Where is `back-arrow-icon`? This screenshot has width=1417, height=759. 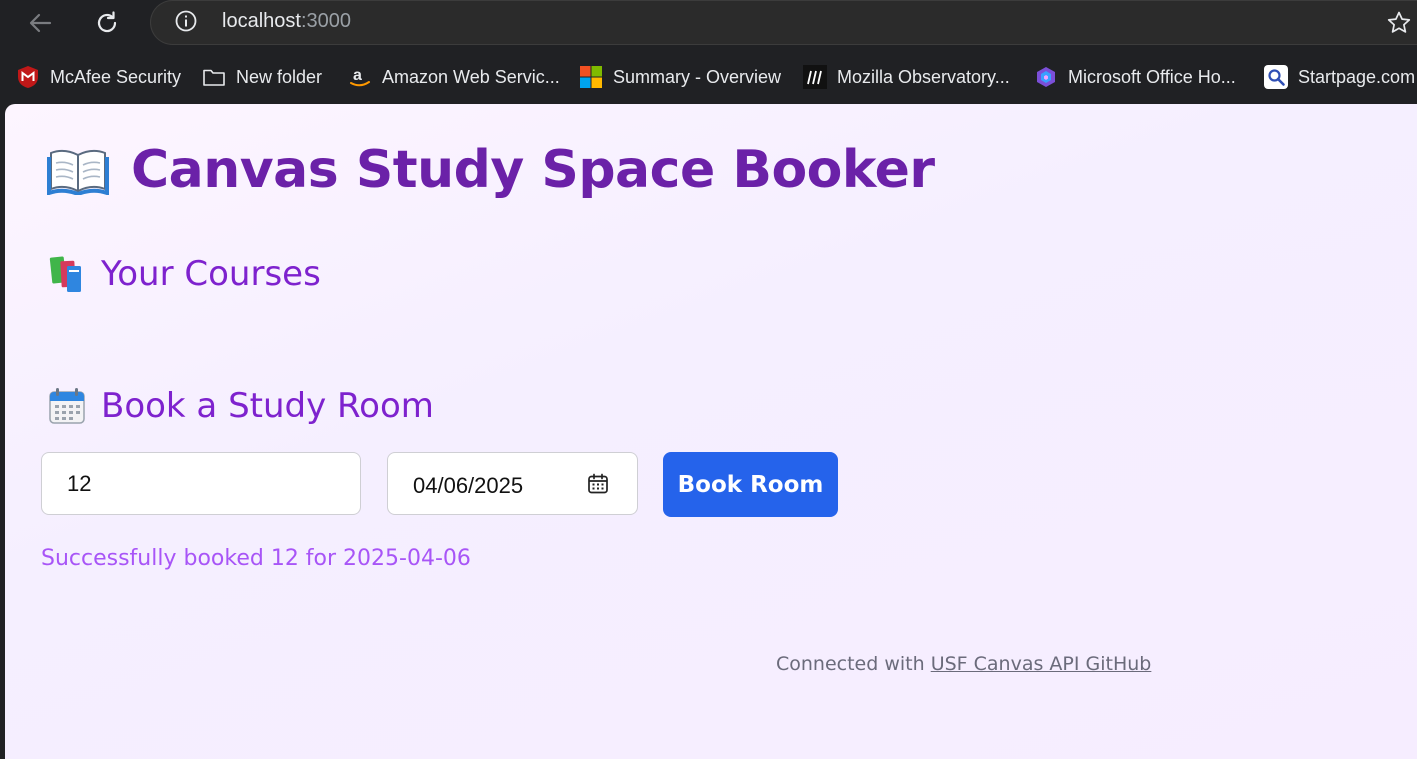 back-arrow-icon is located at coordinates (40, 23).